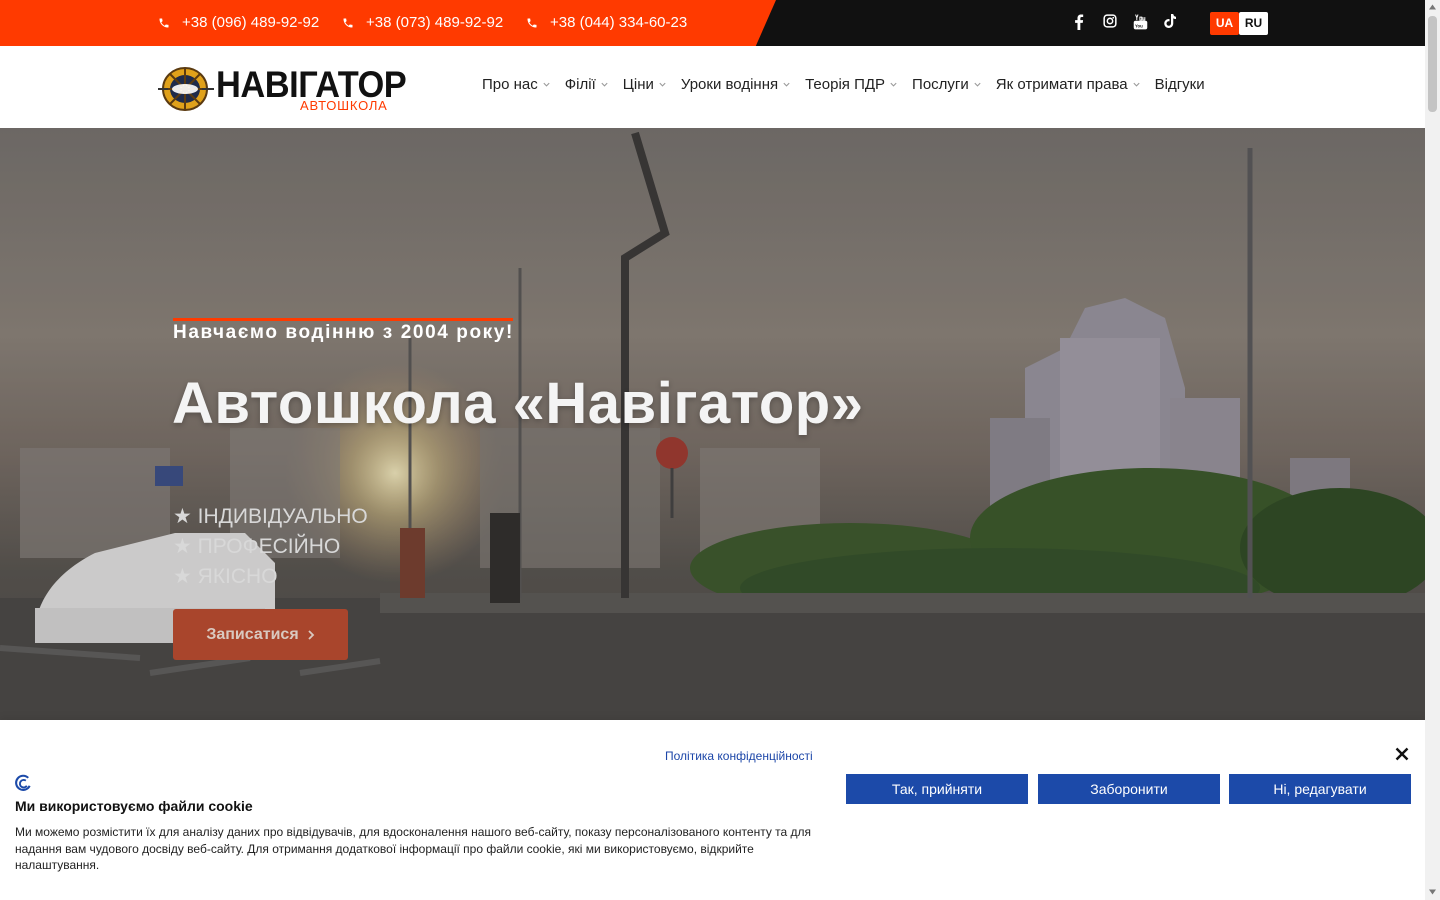  I want to click on nav-item-label: Уроки водіння, so click(729, 84).